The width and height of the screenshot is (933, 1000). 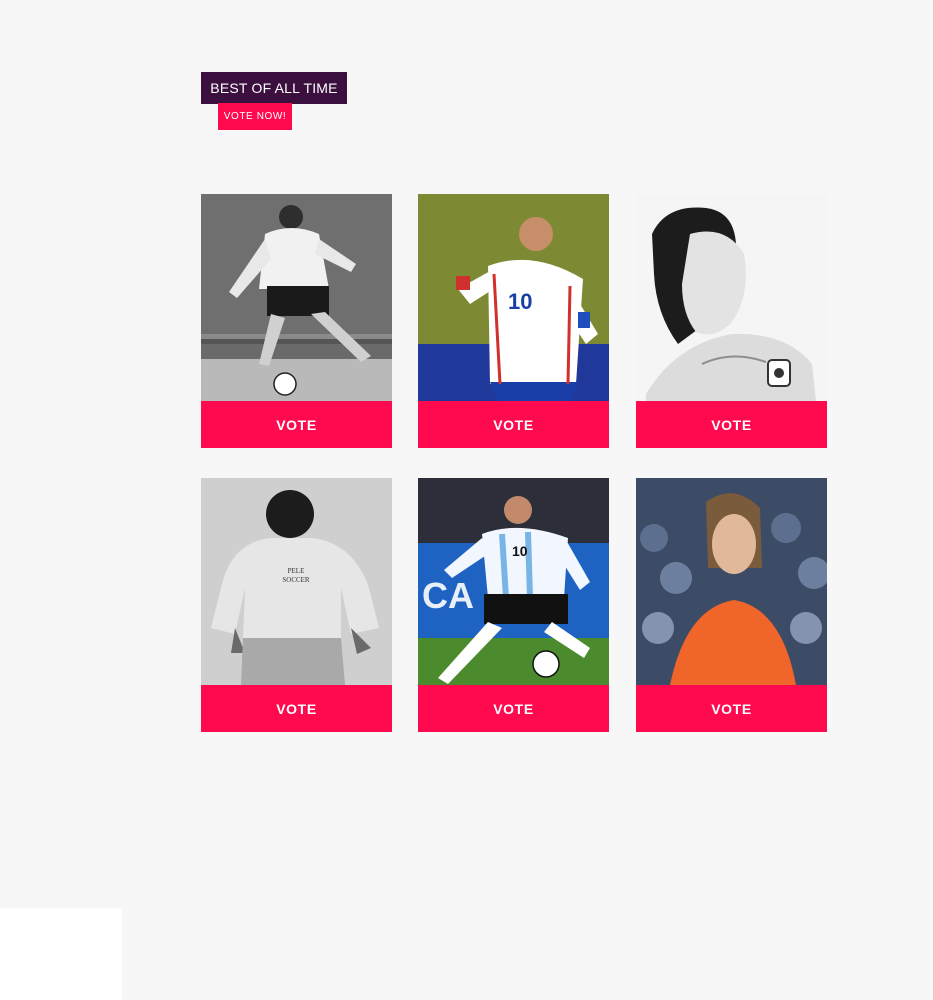 I want to click on svg-text: CA, so click(x=448, y=595).